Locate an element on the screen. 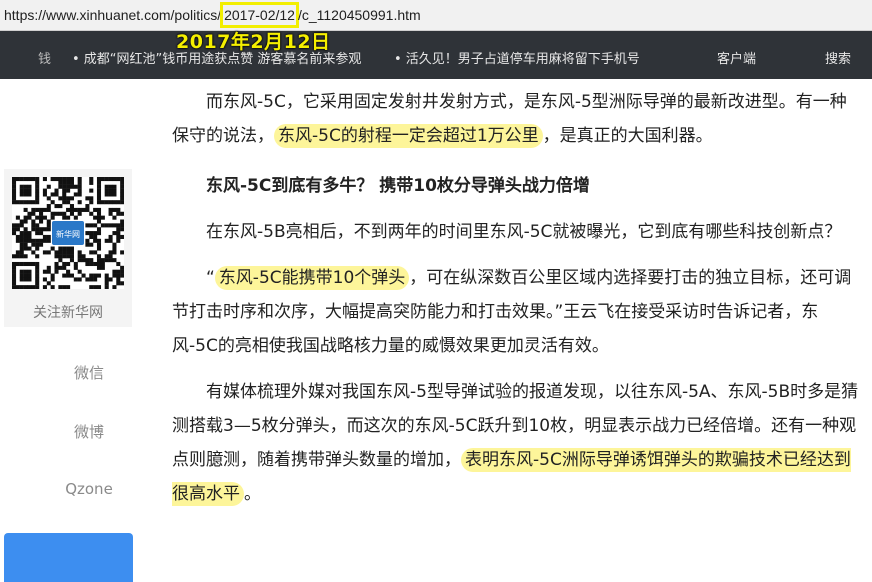 The height and width of the screenshot is (582, 872). url-prefix: https://www.xinhuanet.com/politics/ is located at coordinates (113, 15).